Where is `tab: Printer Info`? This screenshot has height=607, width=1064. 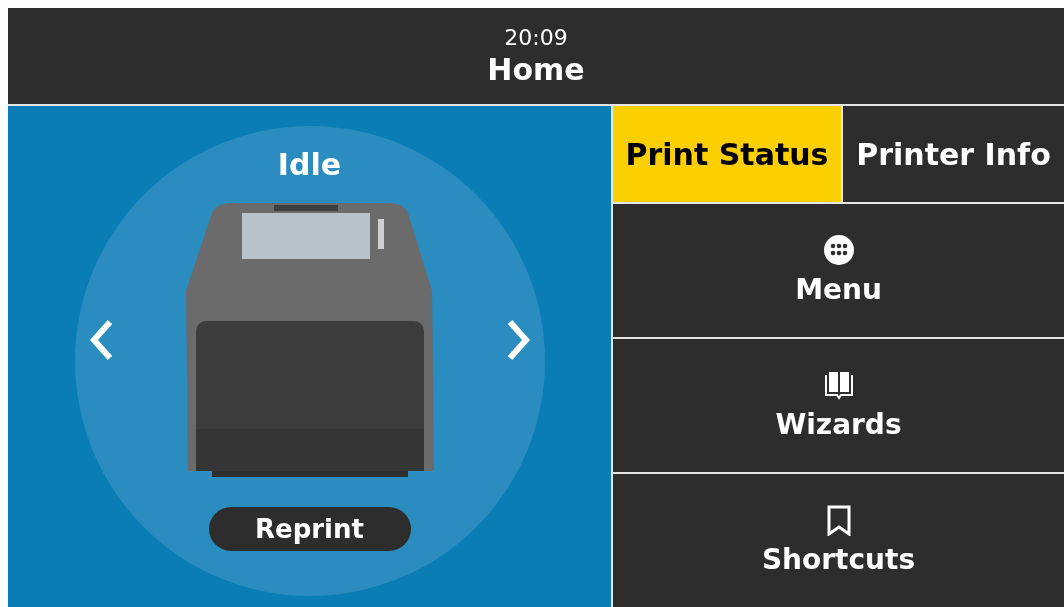
tab: Printer Info is located at coordinates (953, 154).